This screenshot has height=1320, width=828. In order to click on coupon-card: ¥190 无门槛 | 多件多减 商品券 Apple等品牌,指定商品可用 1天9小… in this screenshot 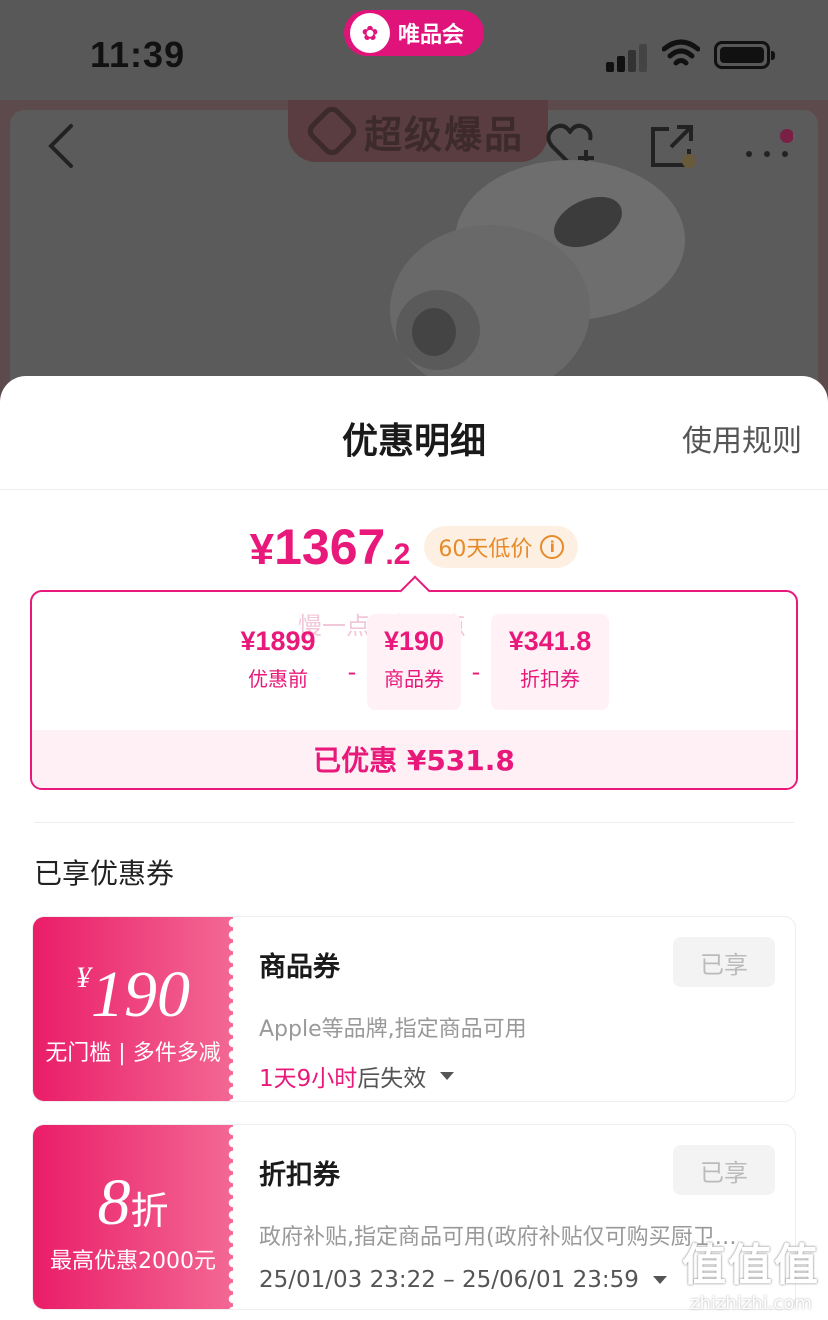, I will do `click(414, 1009)`.